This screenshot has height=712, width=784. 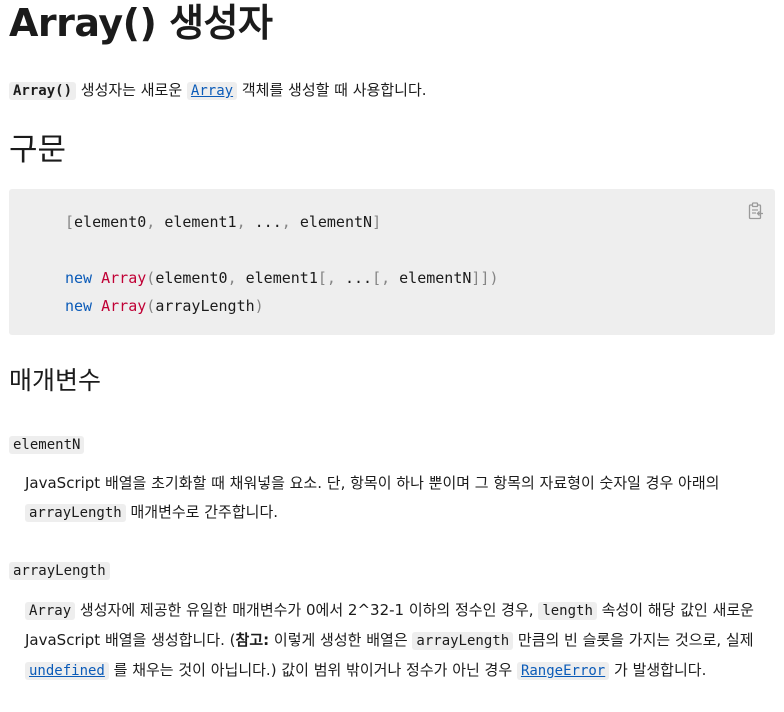 I want to click on inline-code-Array: Array, so click(x=50, y=611).